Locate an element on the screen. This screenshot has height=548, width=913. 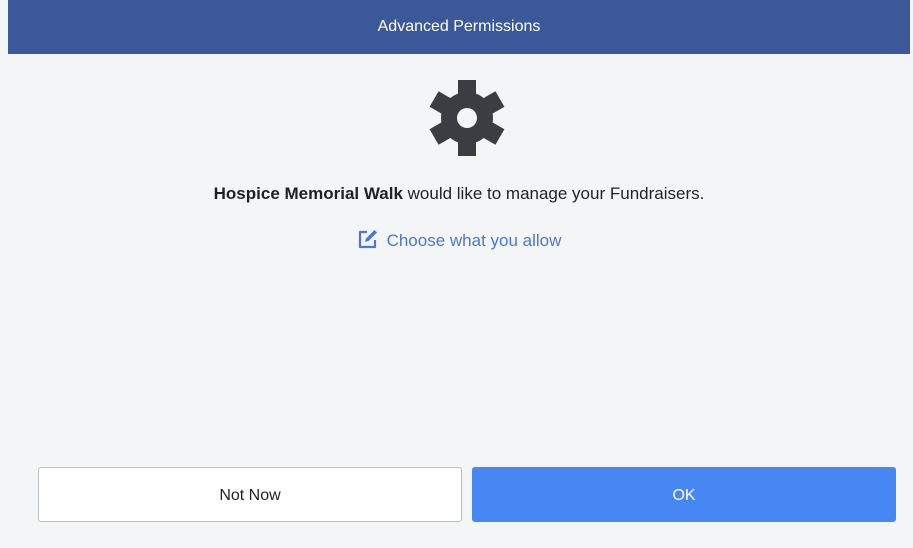
ok-label: OK is located at coordinates (684, 495).